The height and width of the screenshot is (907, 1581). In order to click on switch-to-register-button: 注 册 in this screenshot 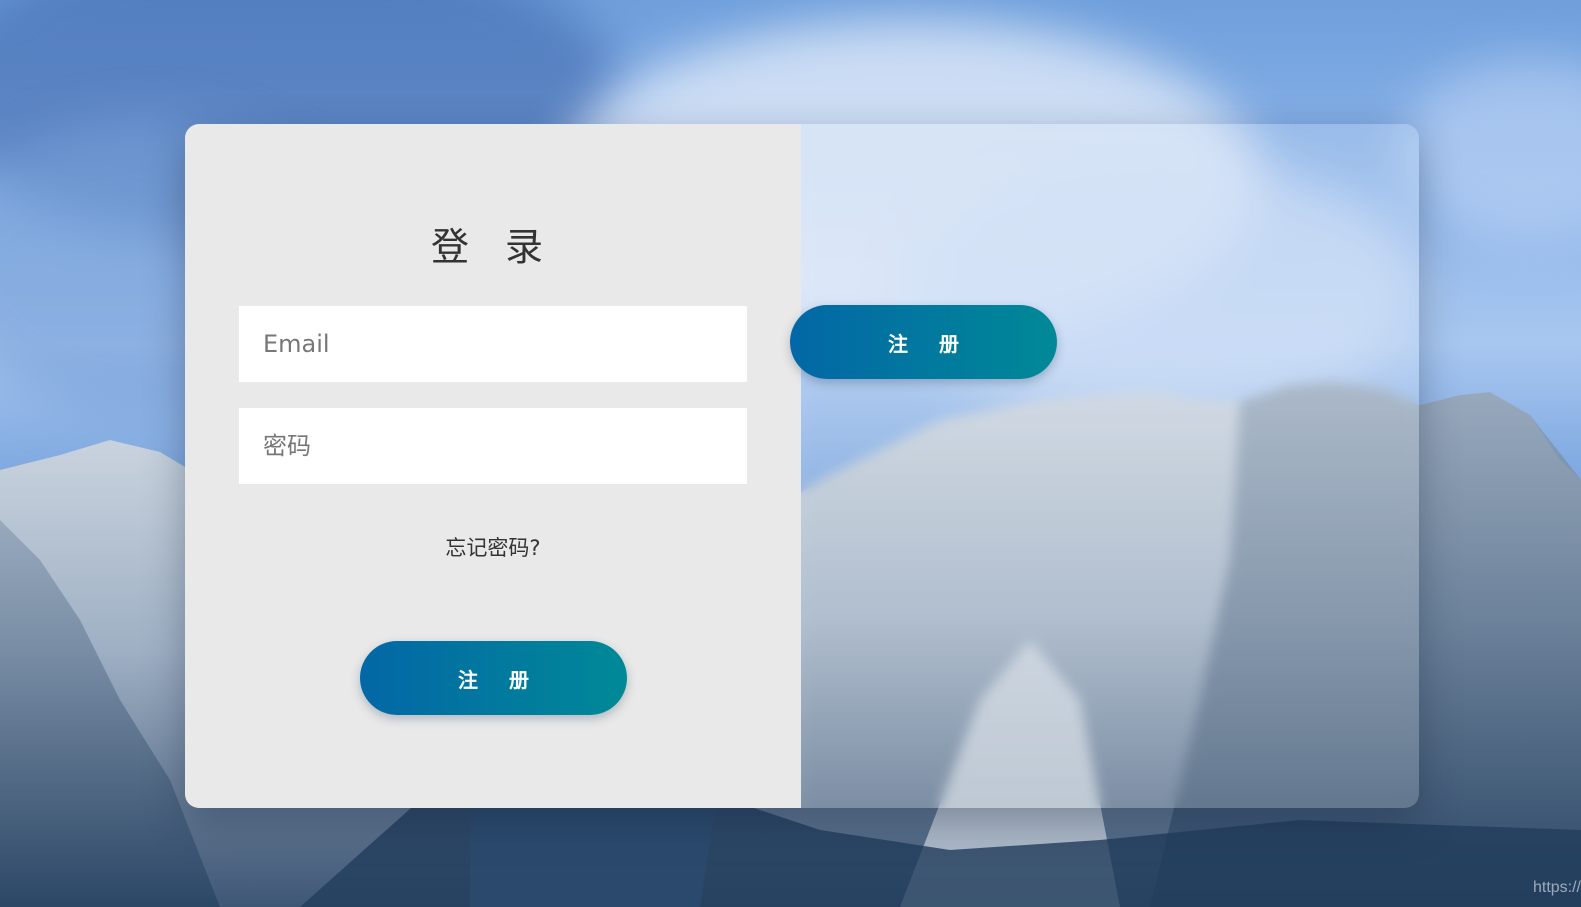, I will do `click(923, 342)`.